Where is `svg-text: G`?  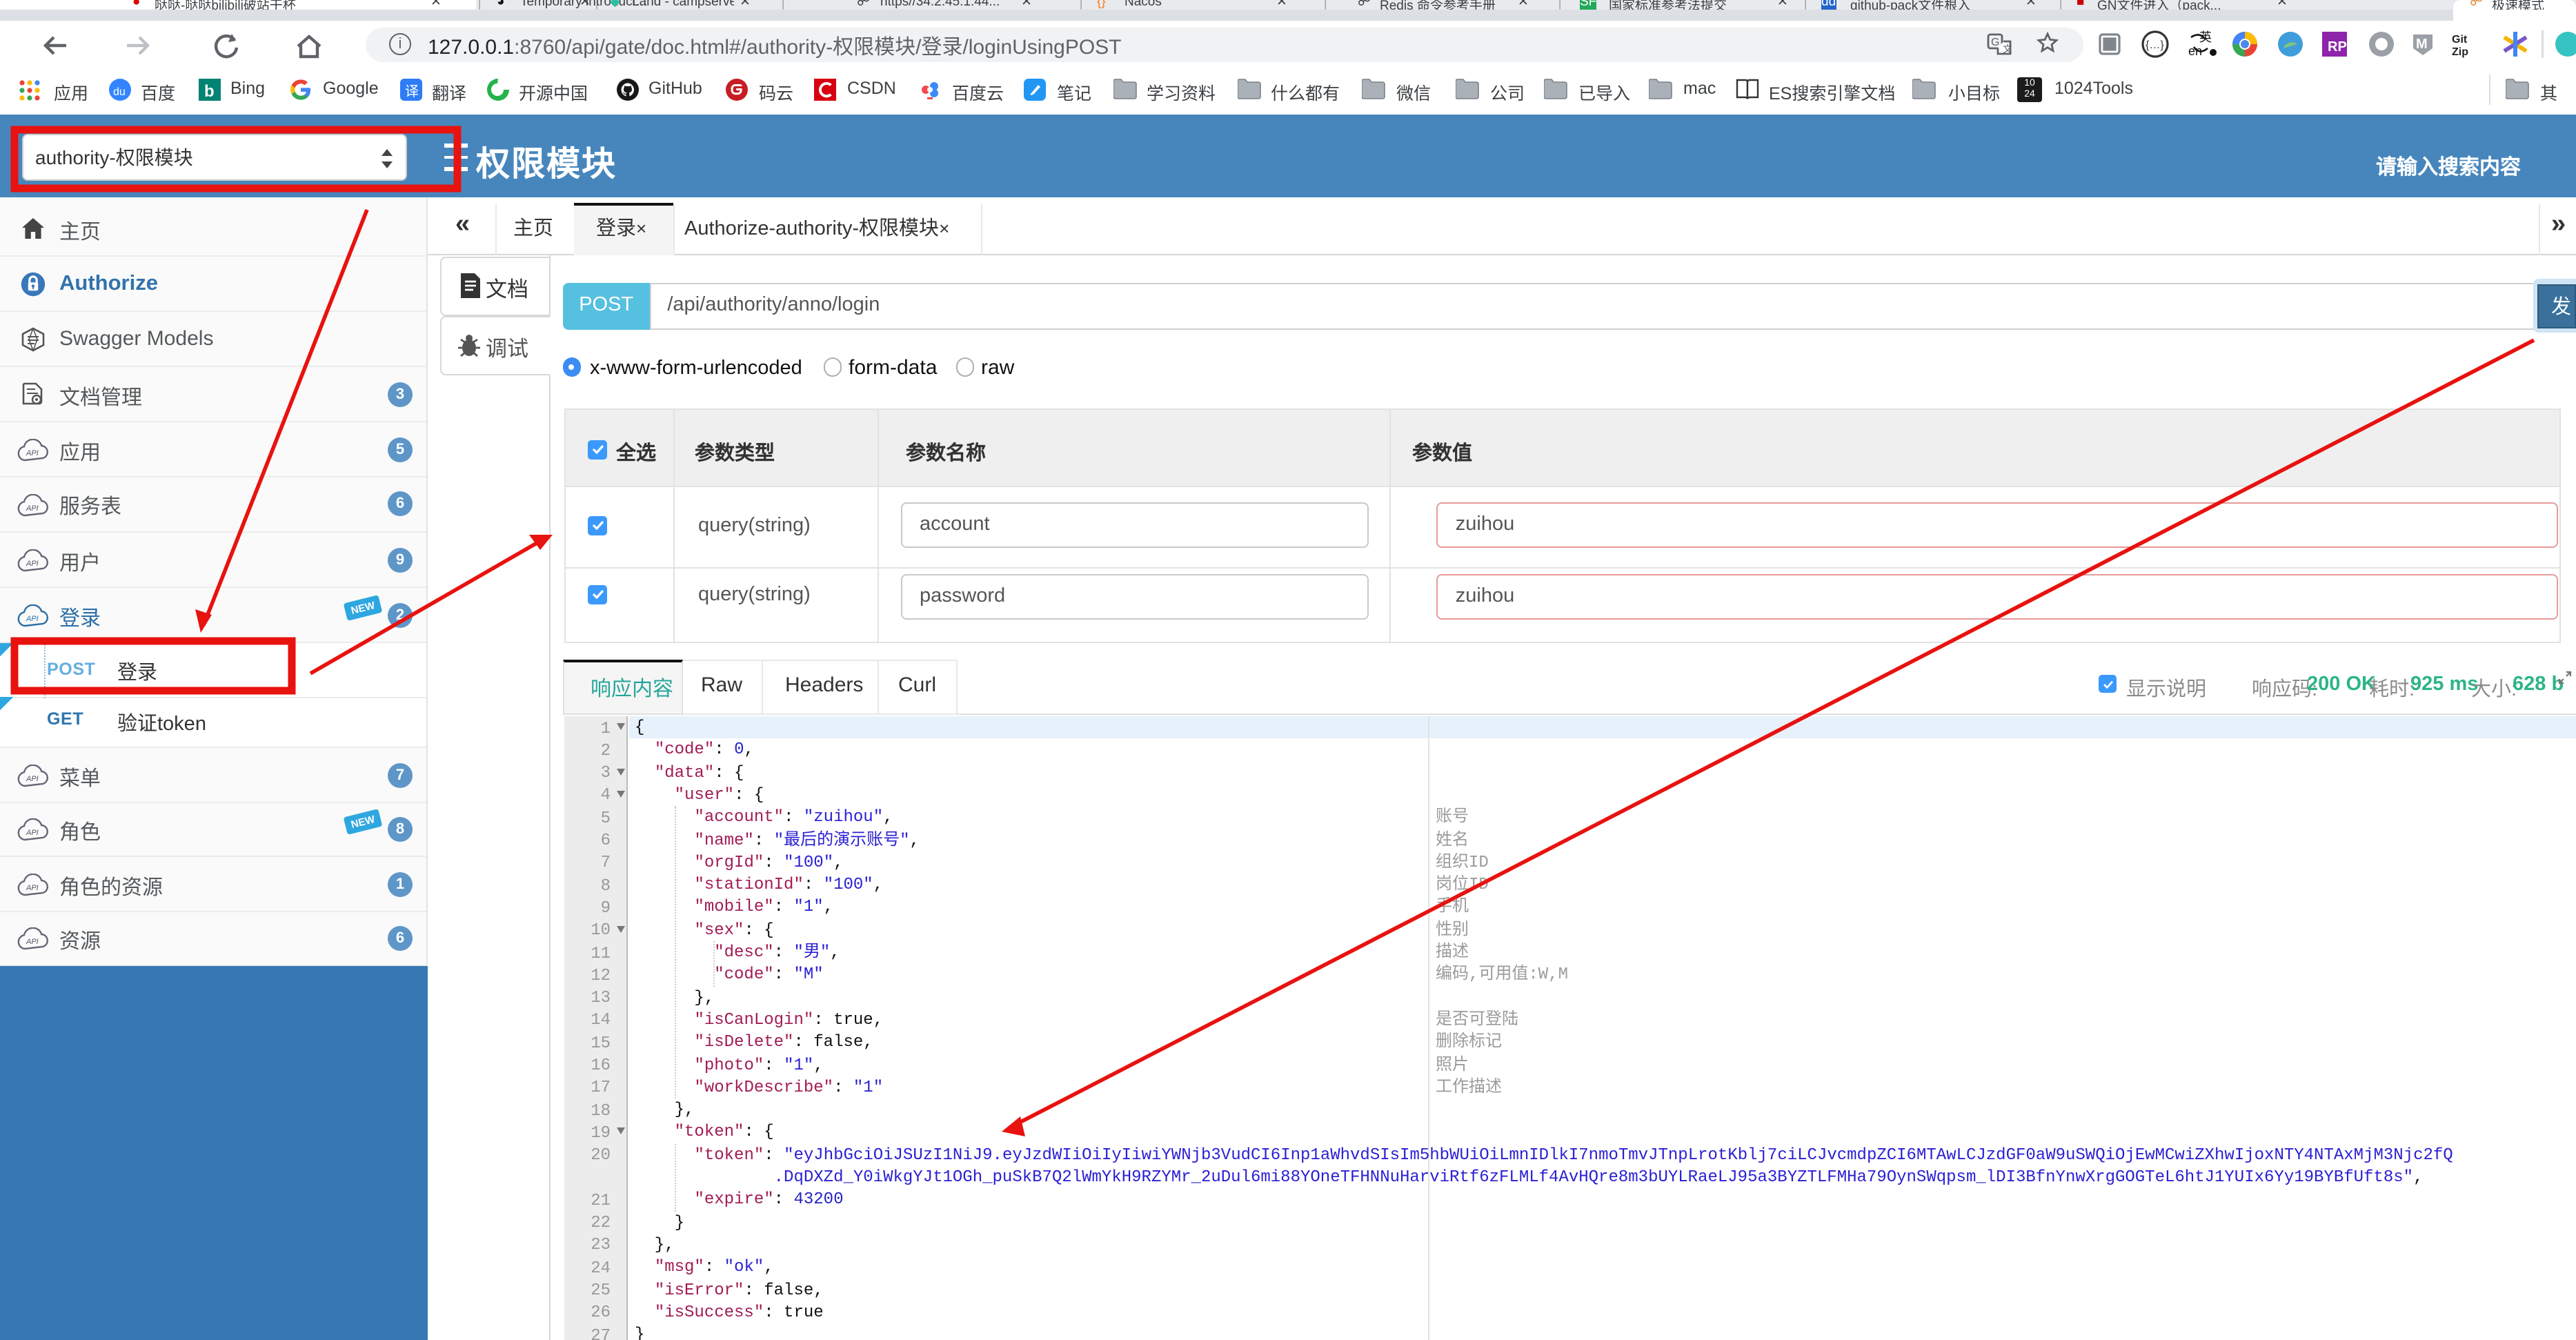 svg-text: G is located at coordinates (1995, 42).